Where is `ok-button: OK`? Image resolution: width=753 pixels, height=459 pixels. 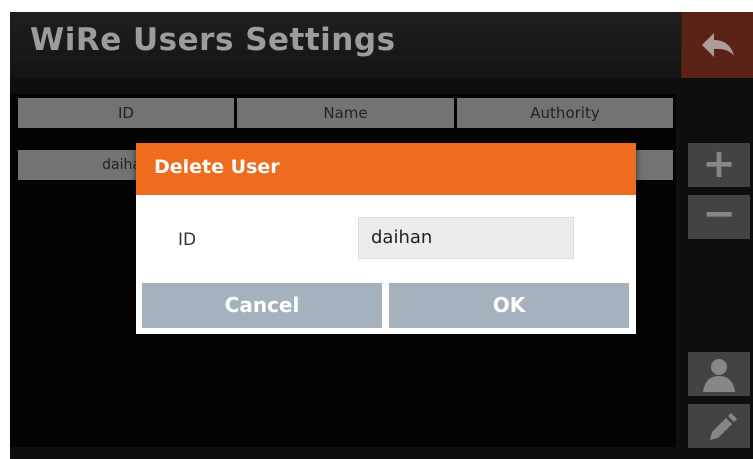
ok-button: OK is located at coordinates (509, 305).